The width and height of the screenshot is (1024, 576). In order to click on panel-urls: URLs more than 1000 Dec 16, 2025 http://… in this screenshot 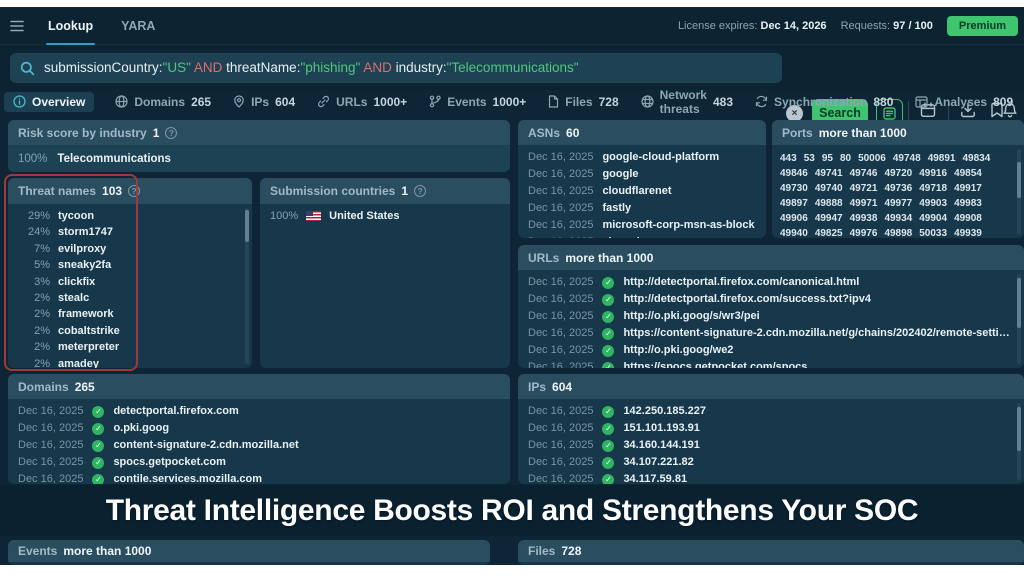, I will do `click(771, 306)`.